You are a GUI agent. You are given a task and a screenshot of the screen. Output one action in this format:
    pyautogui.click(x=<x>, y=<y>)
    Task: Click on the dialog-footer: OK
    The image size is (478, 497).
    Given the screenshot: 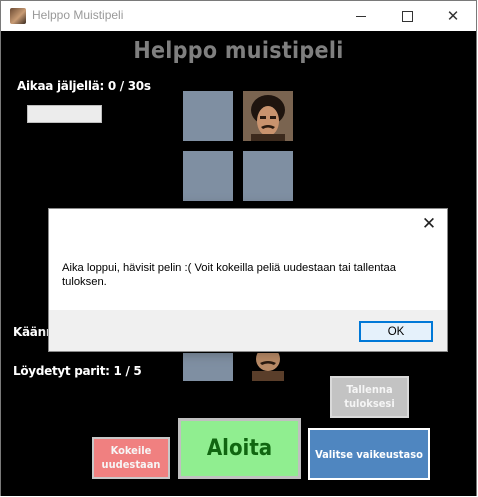 What is the action you would take?
    pyautogui.click(x=248, y=330)
    